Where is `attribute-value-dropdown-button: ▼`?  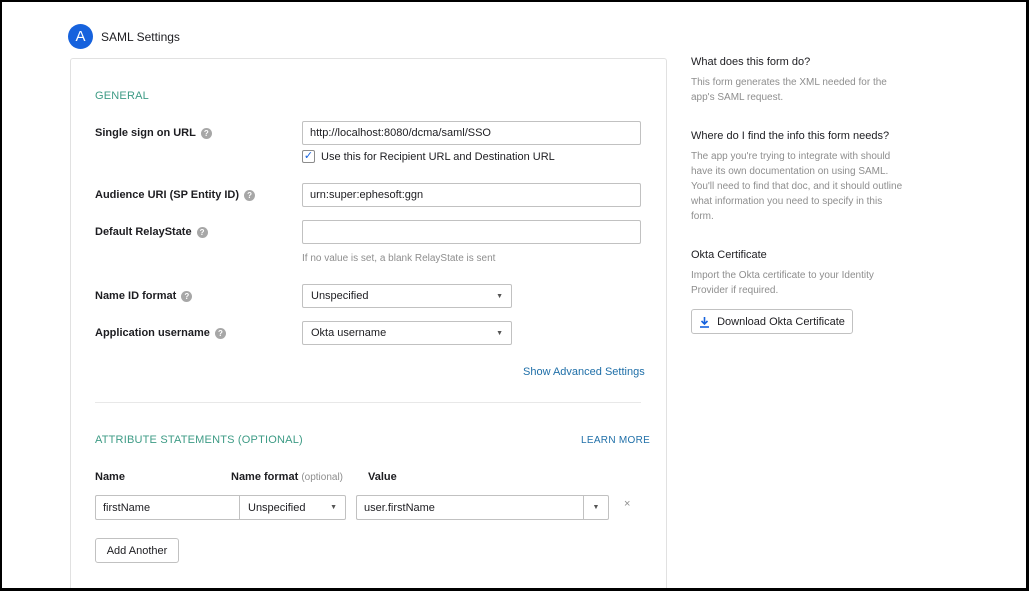
attribute-value-dropdown-button: ▼ is located at coordinates (596, 507).